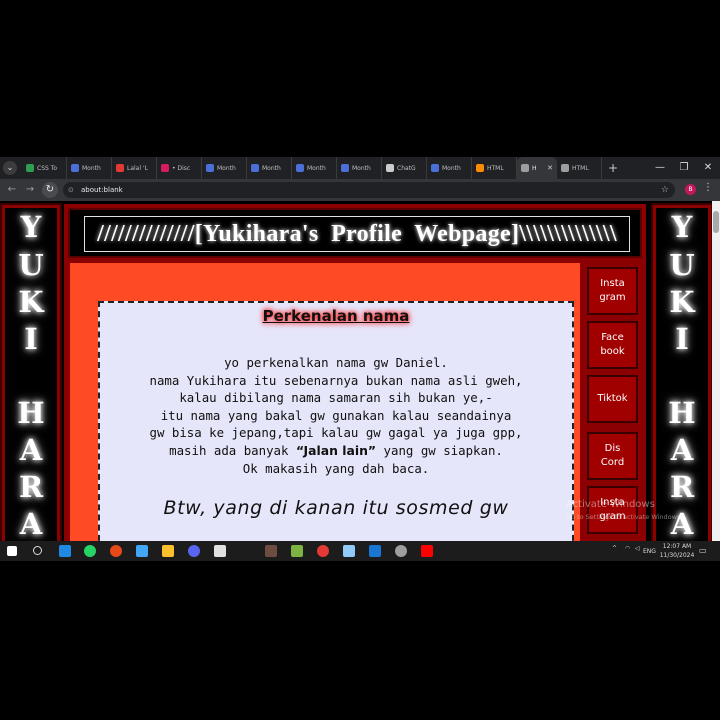 This screenshot has height=720, width=720. Describe the element at coordinates (716, 222) in the screenshot. I see `scrollbar-thumb` at that location.